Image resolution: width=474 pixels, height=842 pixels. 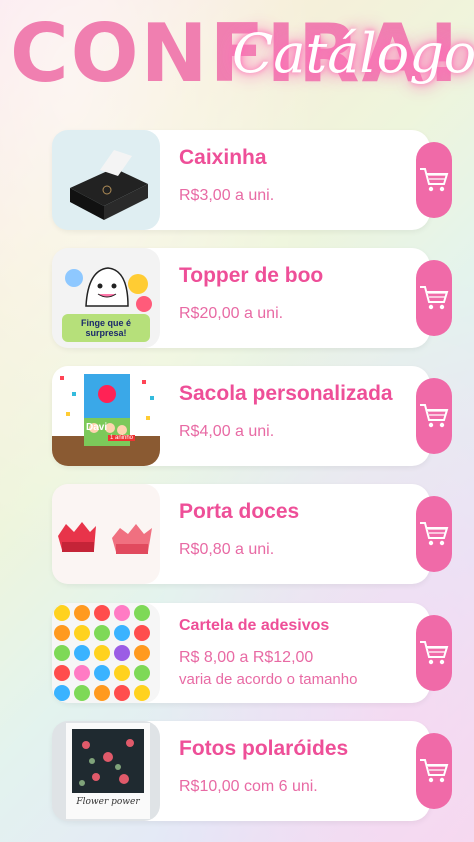 I want to click on cart-button-porta-doces, so click(x=434, y=534).